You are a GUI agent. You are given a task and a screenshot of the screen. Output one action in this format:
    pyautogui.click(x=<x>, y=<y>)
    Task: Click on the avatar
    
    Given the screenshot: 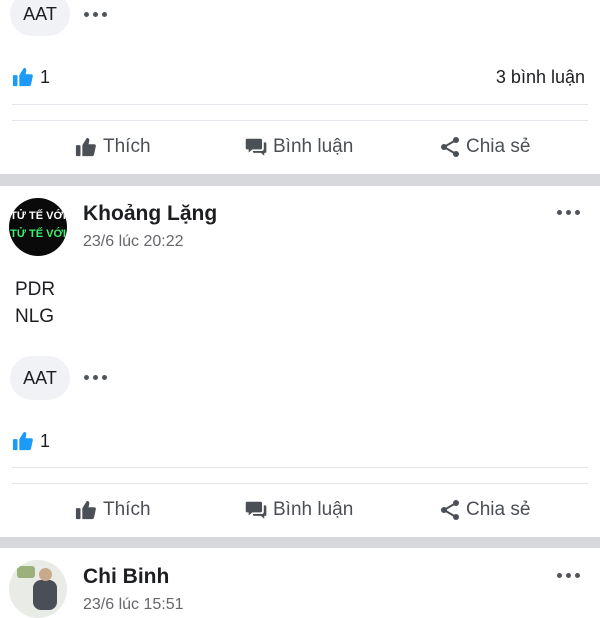 What is the action you would take?
    pyautogui.click(x=38, y=589)
    